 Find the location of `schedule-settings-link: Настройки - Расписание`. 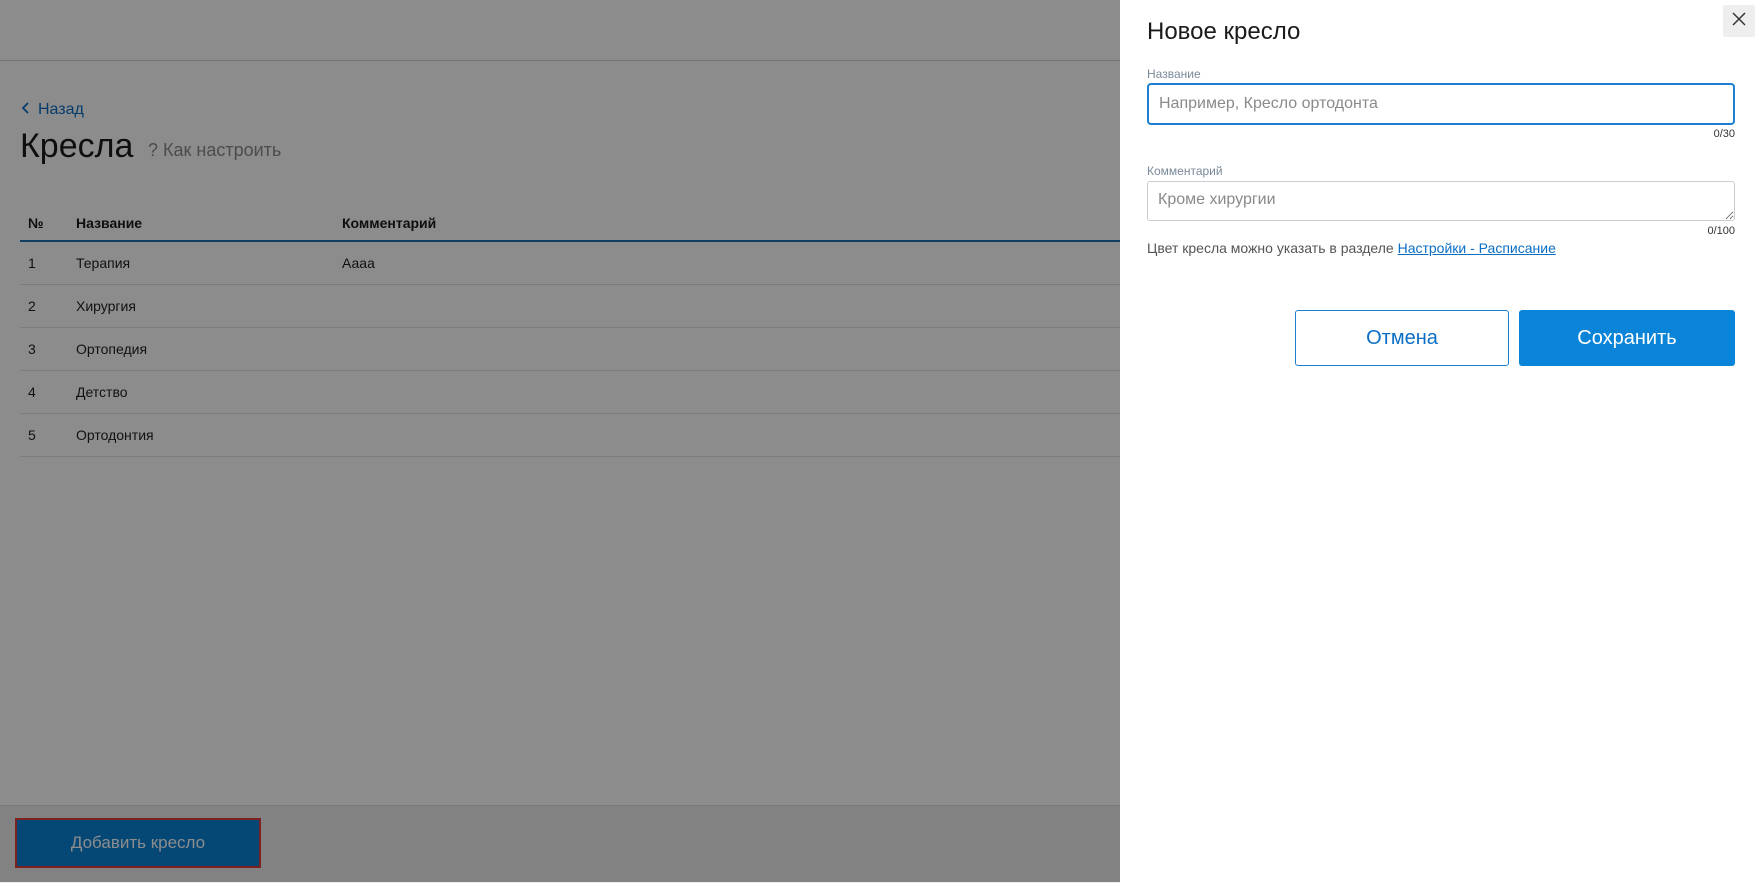

schedule-settings-link: Настройки - Расписание is located at coordinates (1477, 248).